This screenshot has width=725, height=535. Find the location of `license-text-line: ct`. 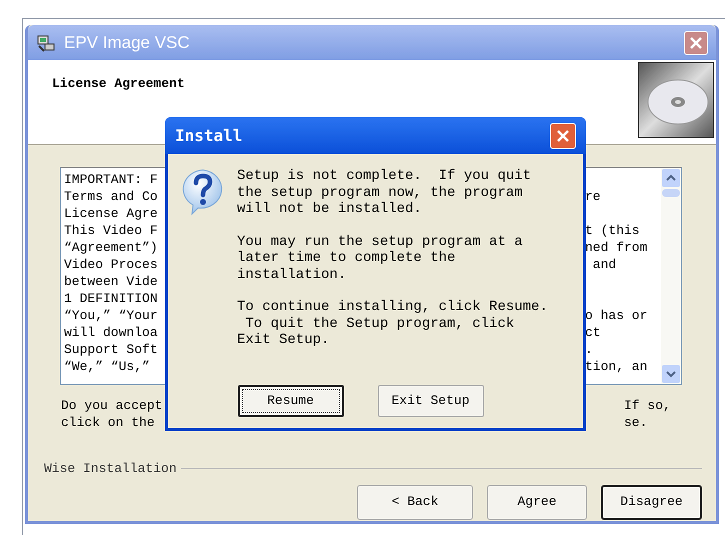

license-text-line: ct is located at coordinates (593, 332).